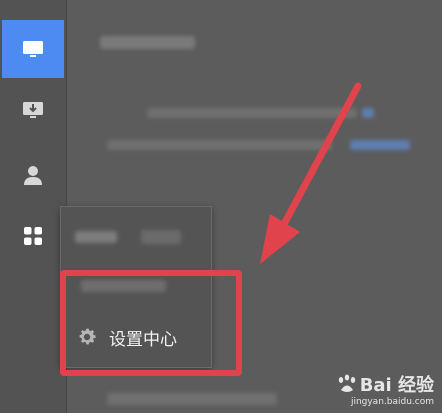  What do you see at coordinates (346, 383) in the screenshot?
I see `paw-icon` at bounding box center [346, 383].